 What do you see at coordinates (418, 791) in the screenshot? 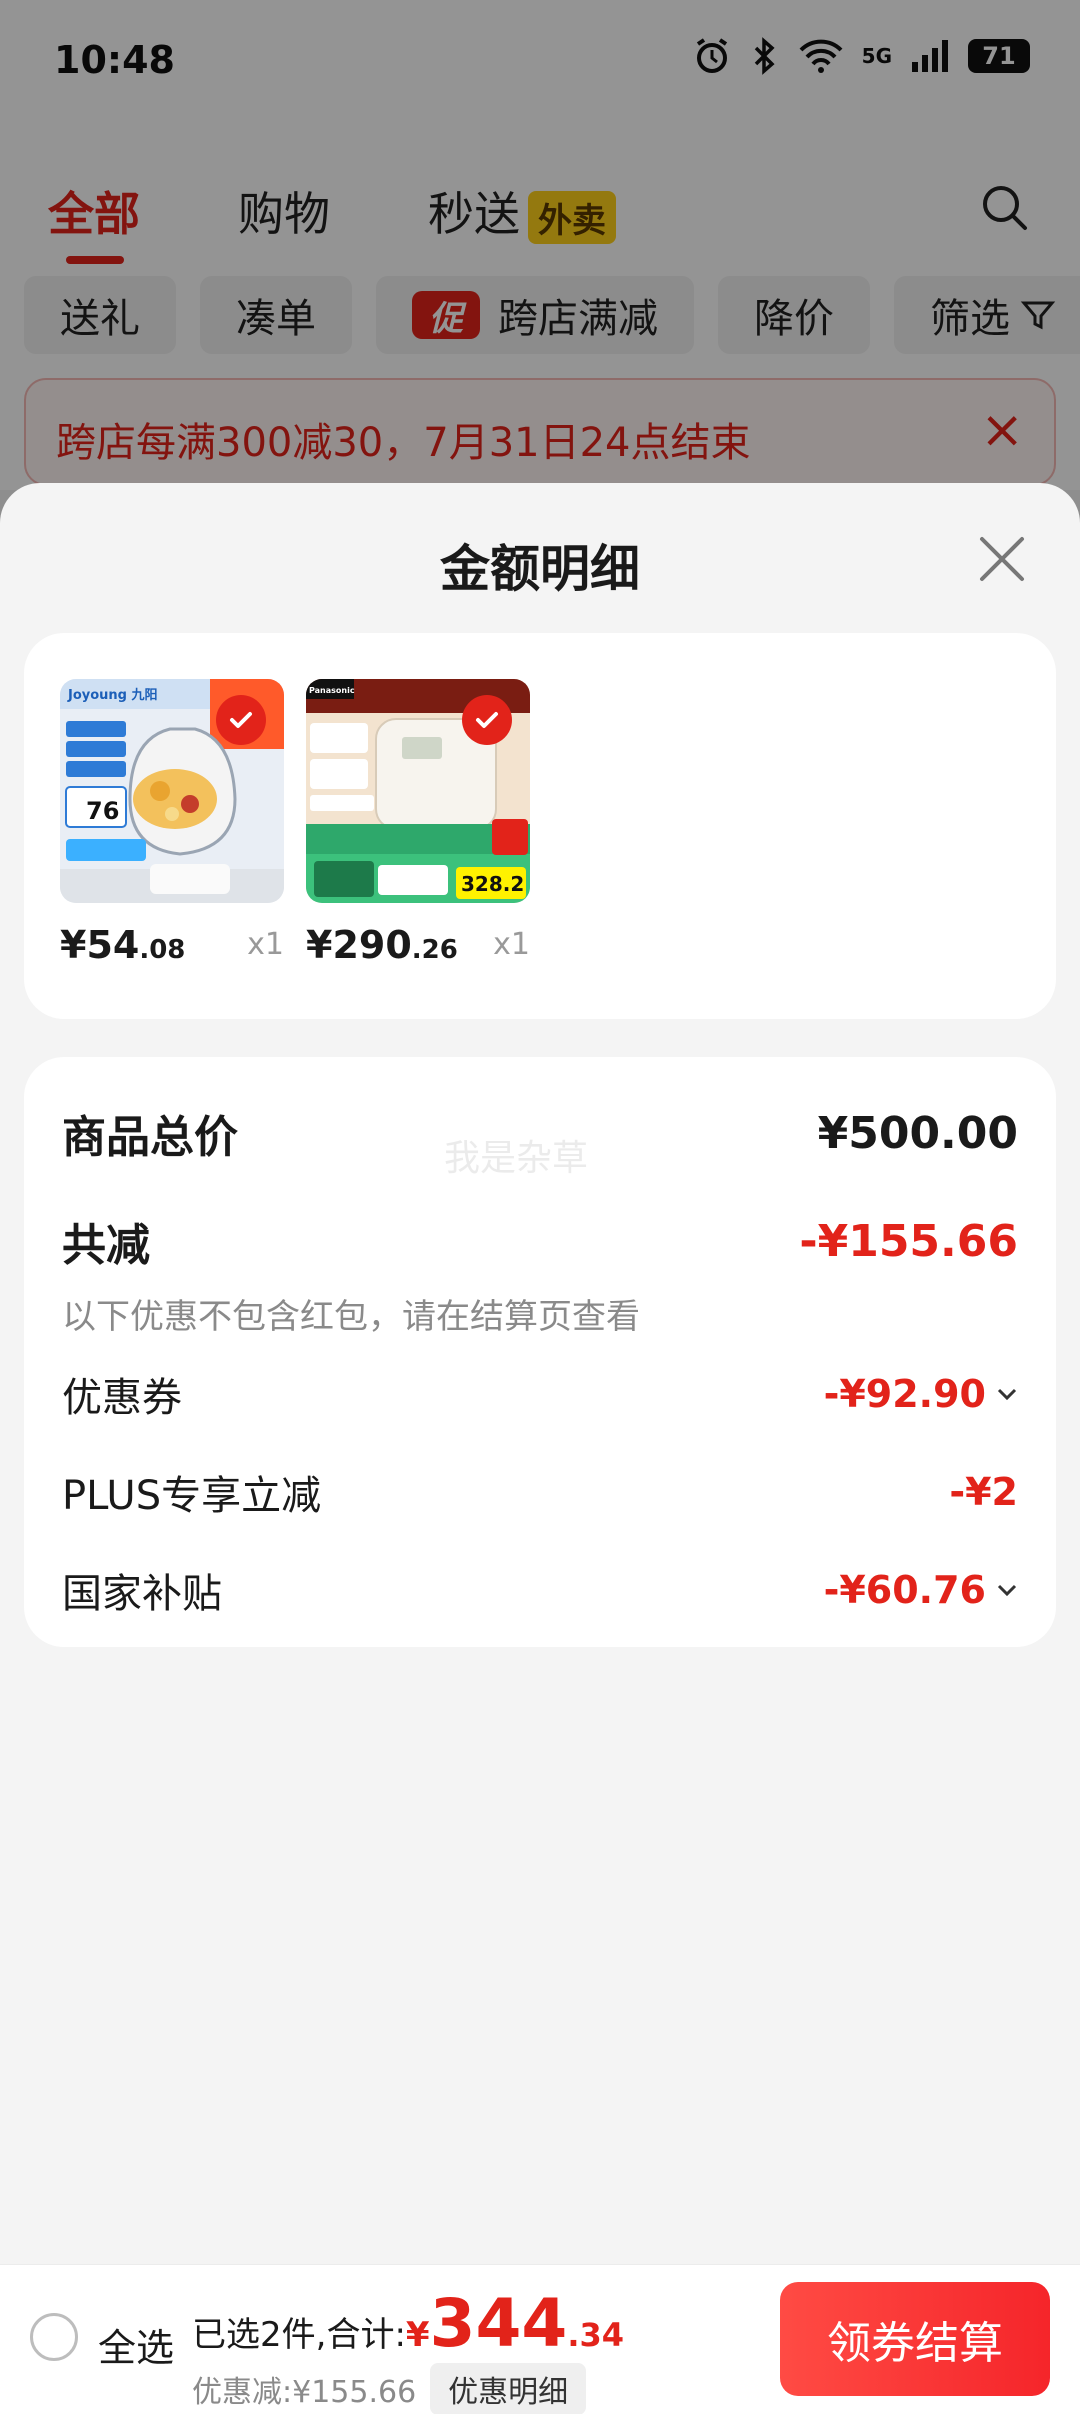
I see `product-image: Panasonic 328.2` at bounding box center [418, 791].